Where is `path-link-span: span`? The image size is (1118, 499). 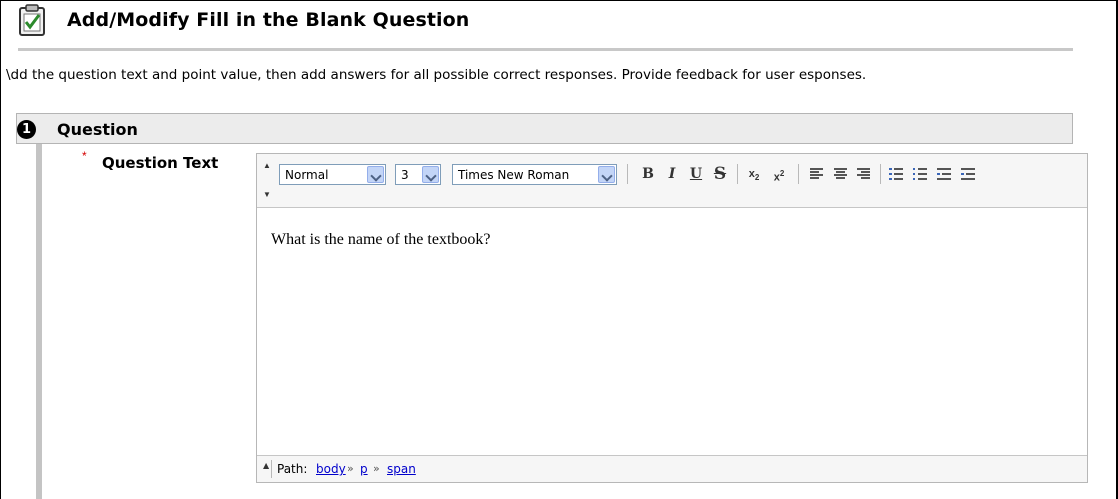
path-link-span: span is located at coordinates (401, 469).